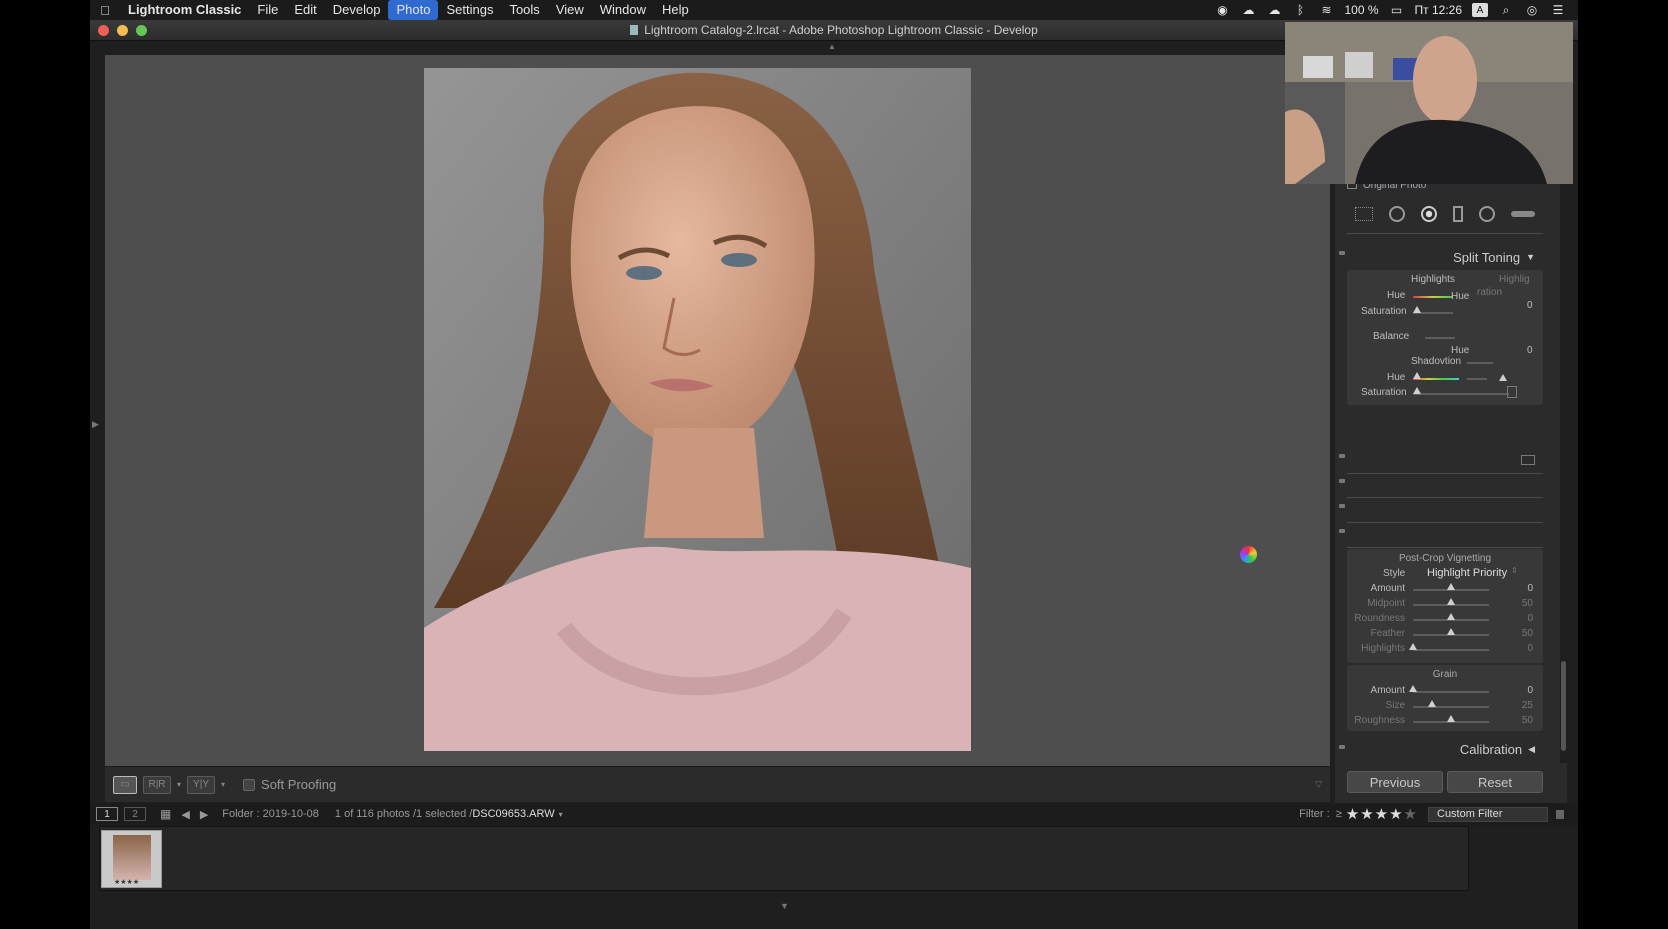 The height and width of the screenshot is (929, 1668). I want to click on vignetting-roundness-knob, so click(1451, 616).